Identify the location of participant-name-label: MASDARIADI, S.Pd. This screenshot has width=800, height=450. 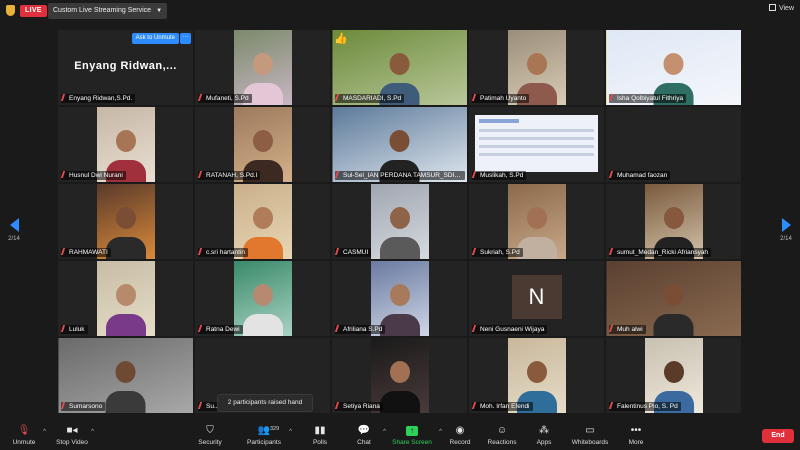
(370, 98).